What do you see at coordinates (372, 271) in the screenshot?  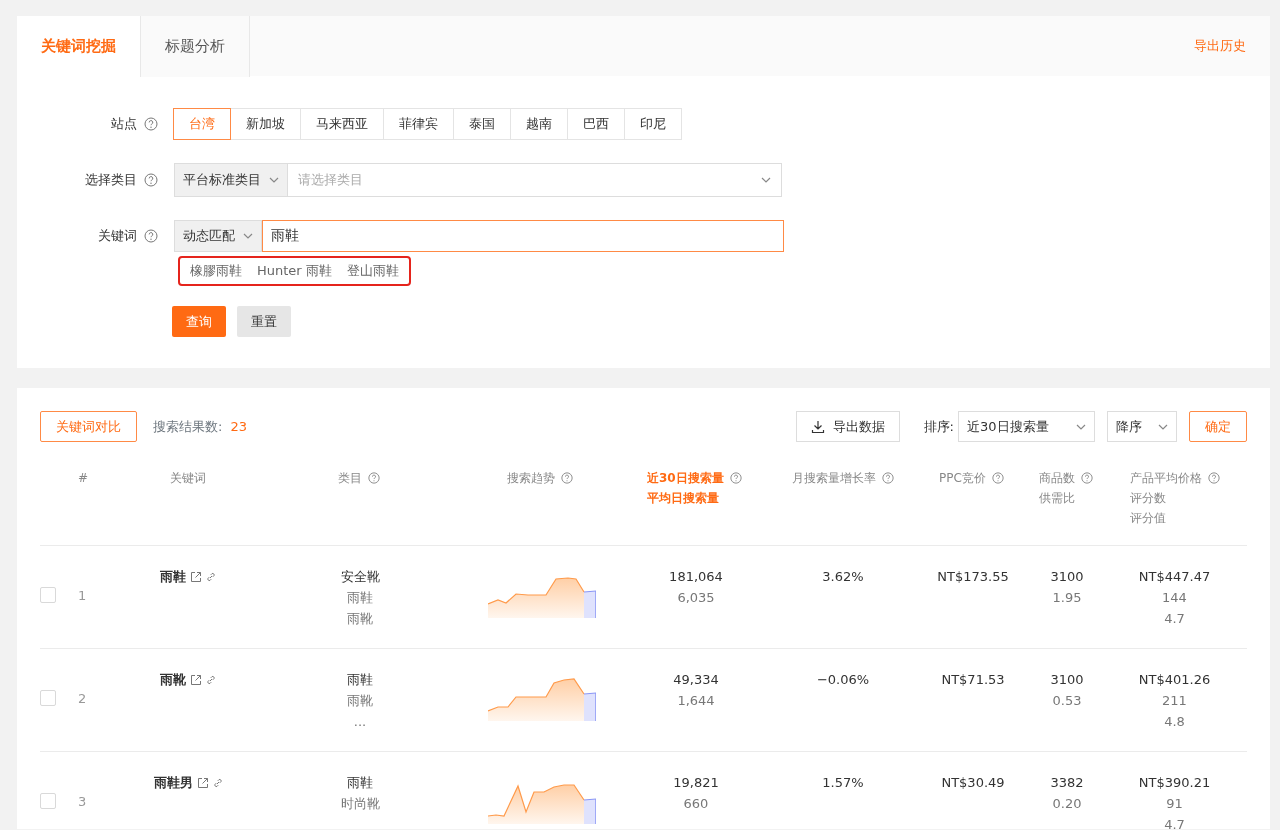 I see `keyword-suggestion: 登山雨鞋` at bounding box center [372, 271].